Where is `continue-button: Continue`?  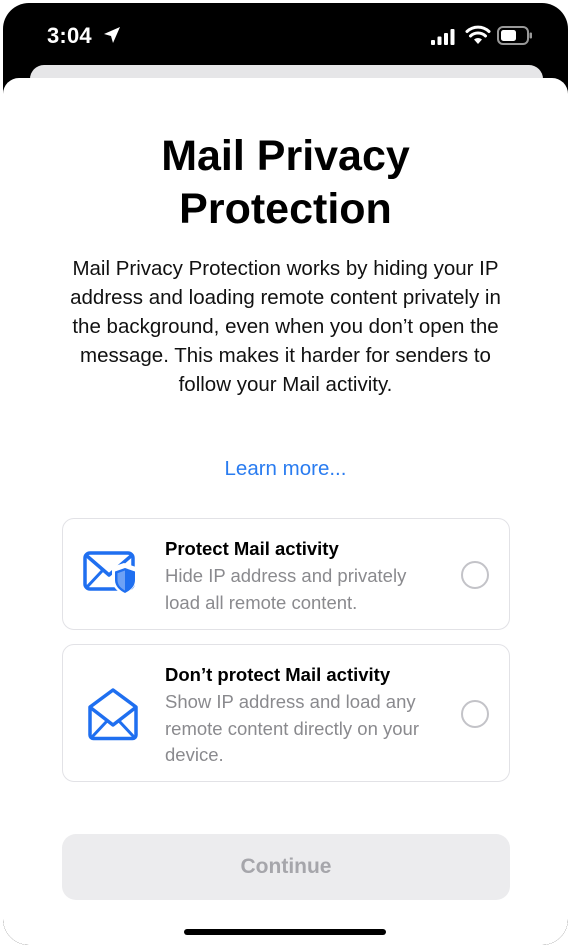 continue-button: Continue is located at coordinates (286, 867).